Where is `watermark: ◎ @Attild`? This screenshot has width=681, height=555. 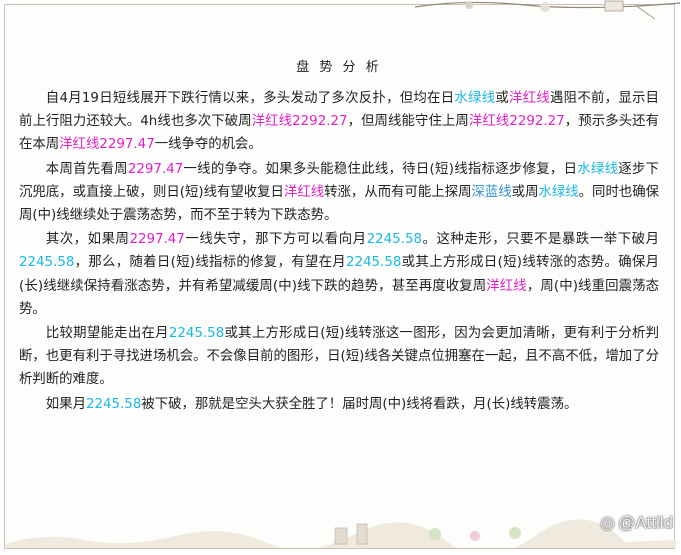
watermark: ◎ @Attild is located at coordinates (636, 523).